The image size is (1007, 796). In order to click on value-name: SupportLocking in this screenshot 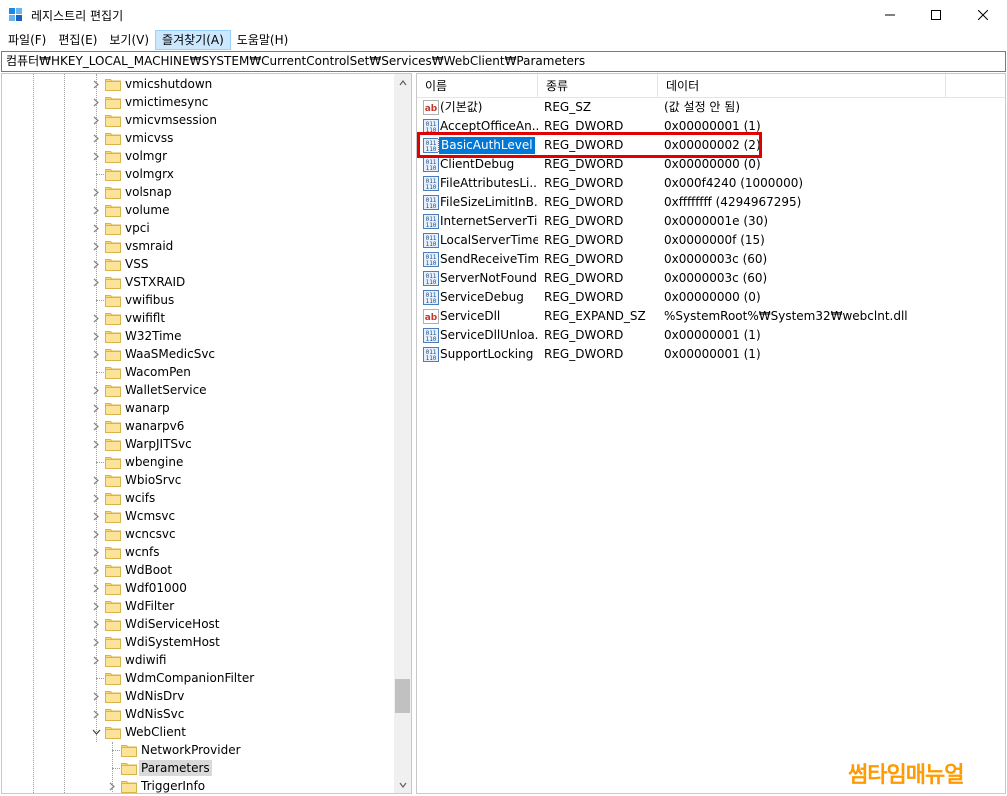, I will do `click(489, 354)`.